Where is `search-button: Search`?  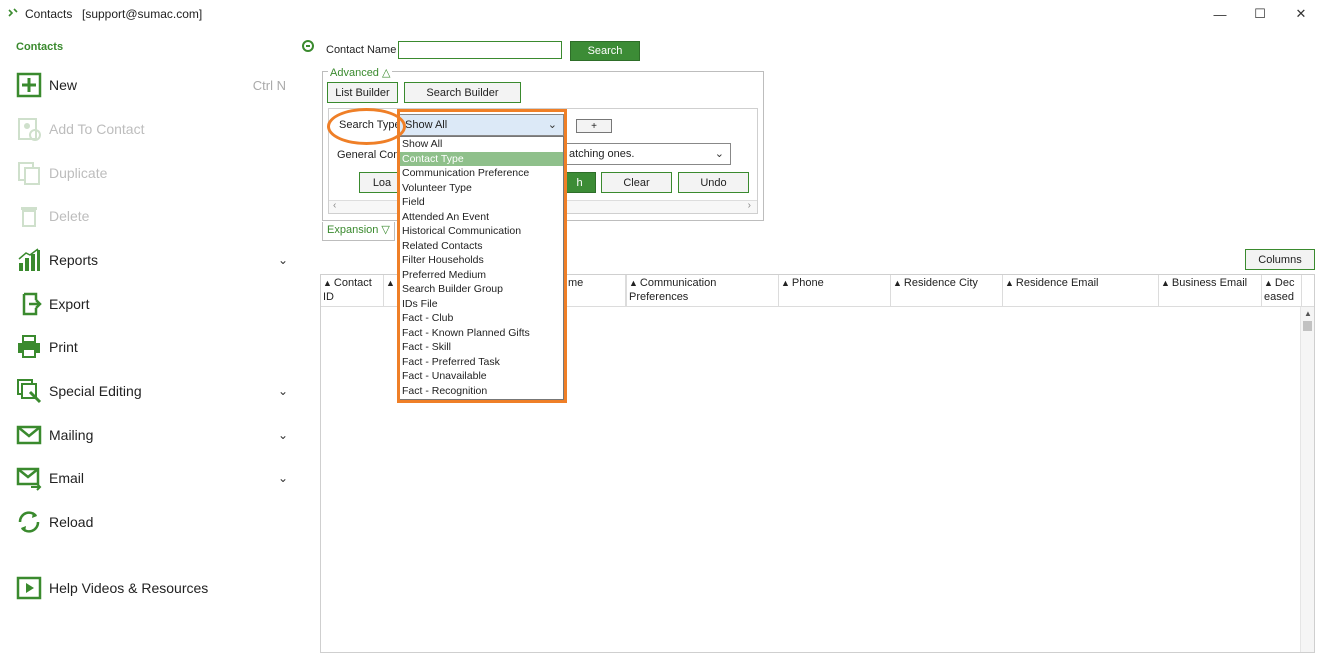
search-button: Search is located at coordinates (605, 51).